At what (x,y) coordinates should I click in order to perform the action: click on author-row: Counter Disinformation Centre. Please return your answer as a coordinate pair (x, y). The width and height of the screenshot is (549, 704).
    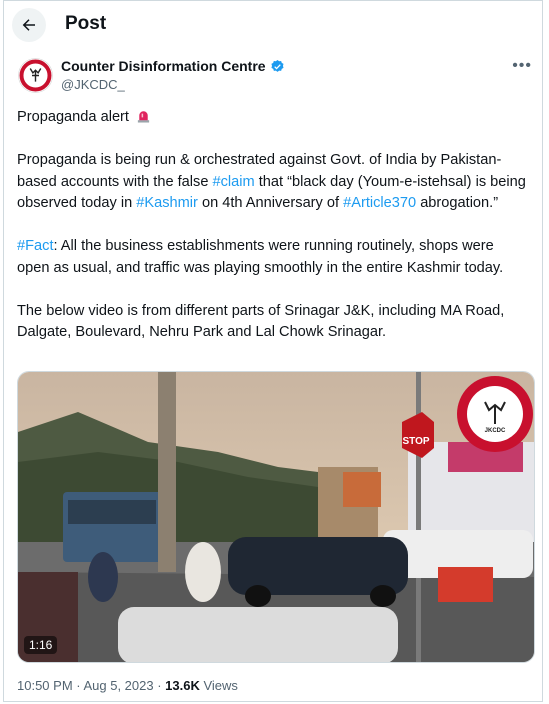
    Looking at the image, I should click on (173, 66).